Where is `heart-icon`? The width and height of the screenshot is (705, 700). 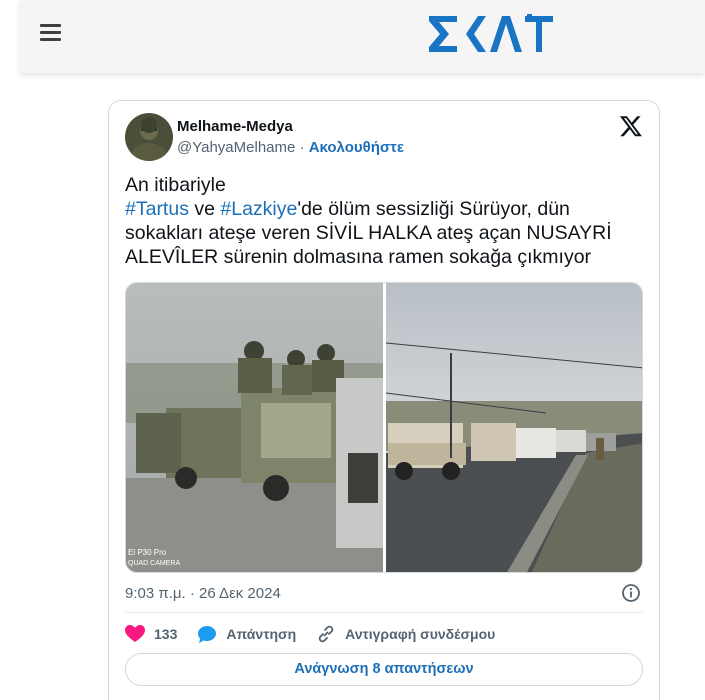 heart-icon is located at coordinates (135, 633).